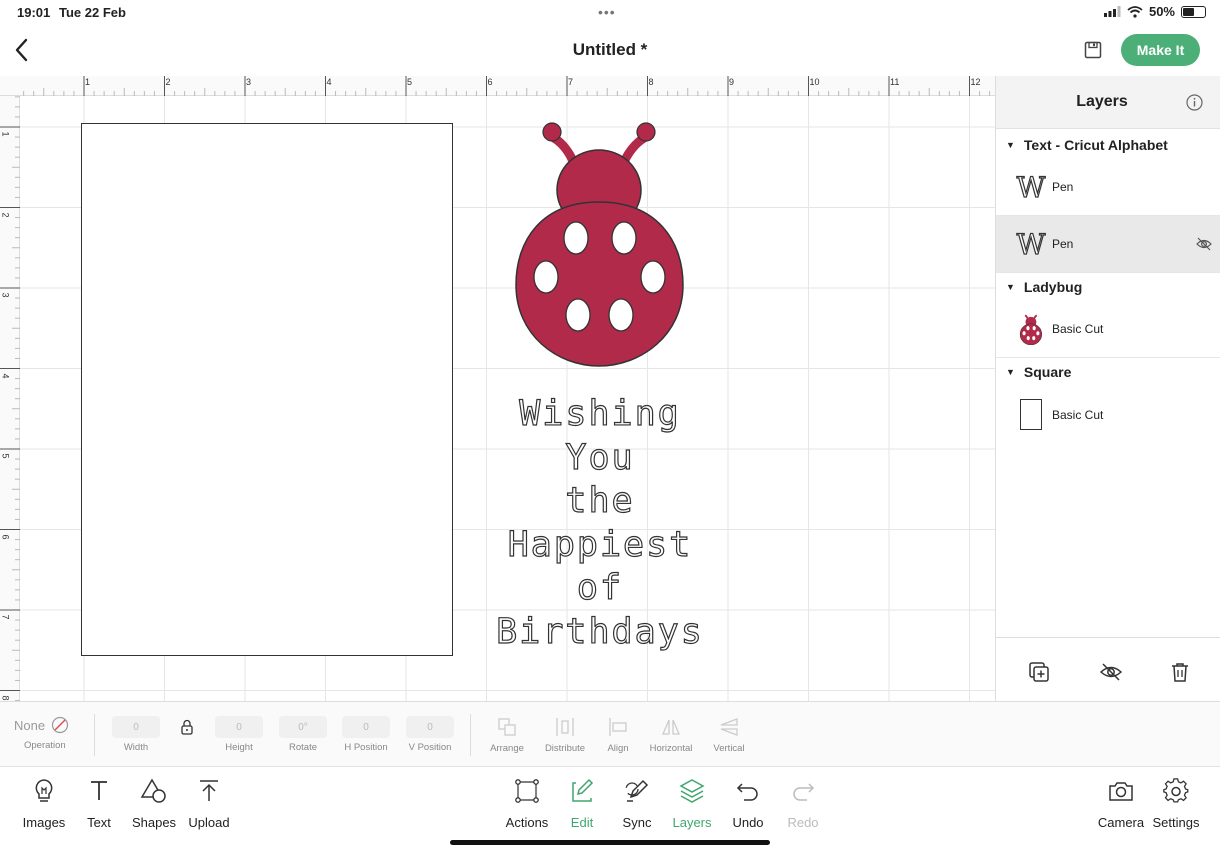 The image size is (1220, 853). Describe the element at coordinates (565, 727) in the screenshot. I see `distribute-icon` at that location.